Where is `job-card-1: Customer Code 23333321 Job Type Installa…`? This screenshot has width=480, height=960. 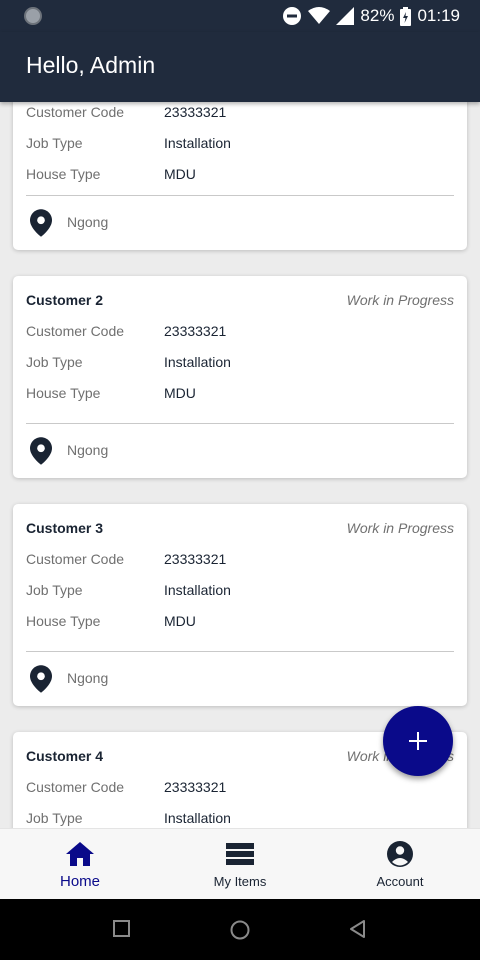 job-card-1: Customer Code 23333321 Job Type Installa… is located at coordinates (240, 176).